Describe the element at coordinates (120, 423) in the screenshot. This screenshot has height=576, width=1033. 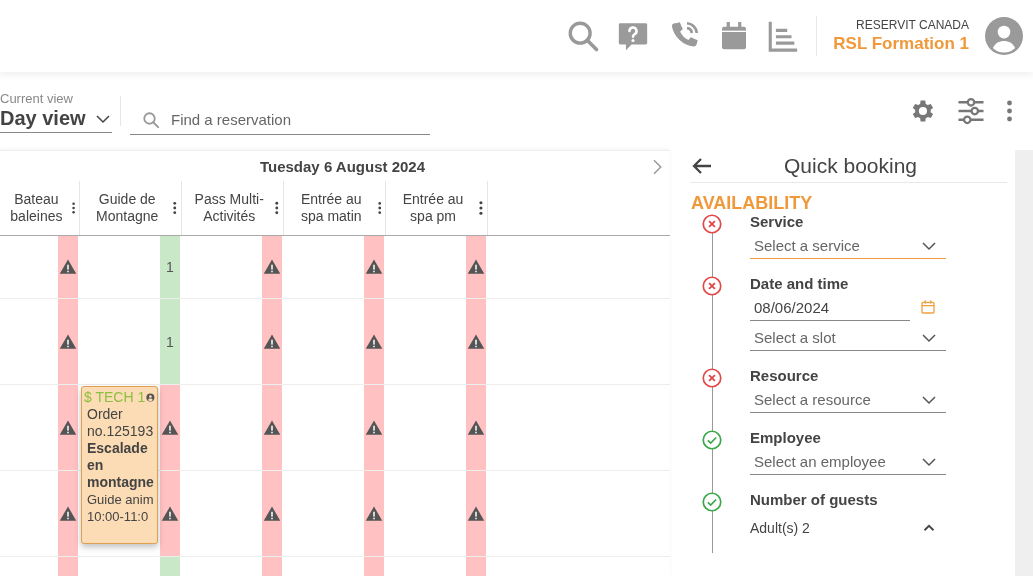
I see `order-number: Order no.125193` at that location.